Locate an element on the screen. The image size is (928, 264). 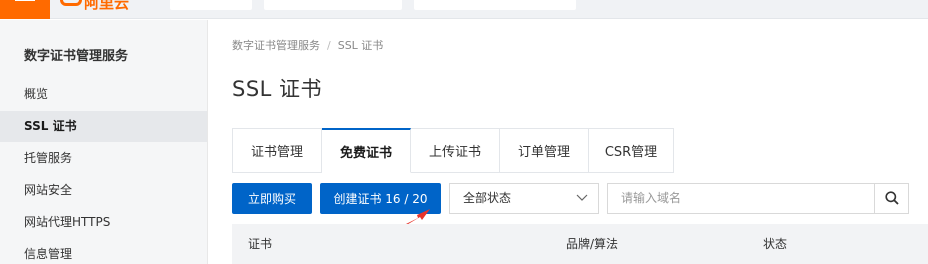
status-select-value: 全部状态 is located at coordinates (487, 198).